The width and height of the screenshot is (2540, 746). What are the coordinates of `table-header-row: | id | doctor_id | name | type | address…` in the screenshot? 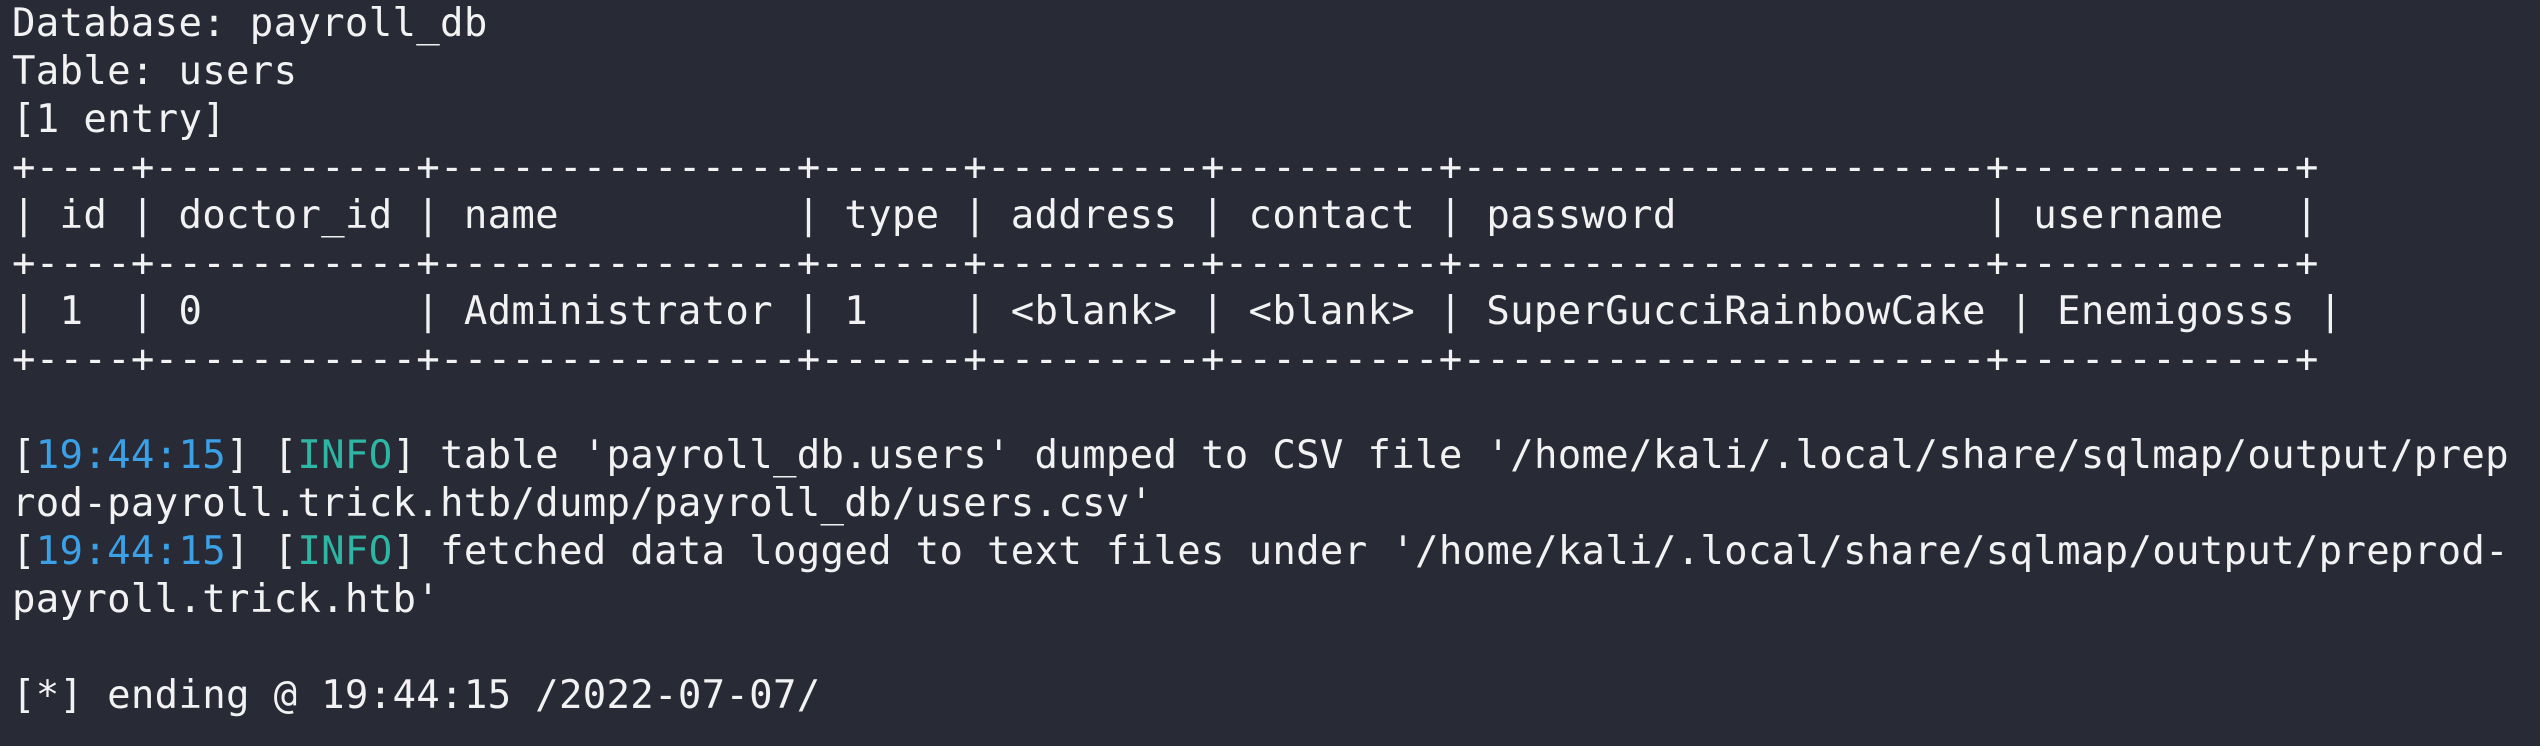 It's located at (1165, 215).